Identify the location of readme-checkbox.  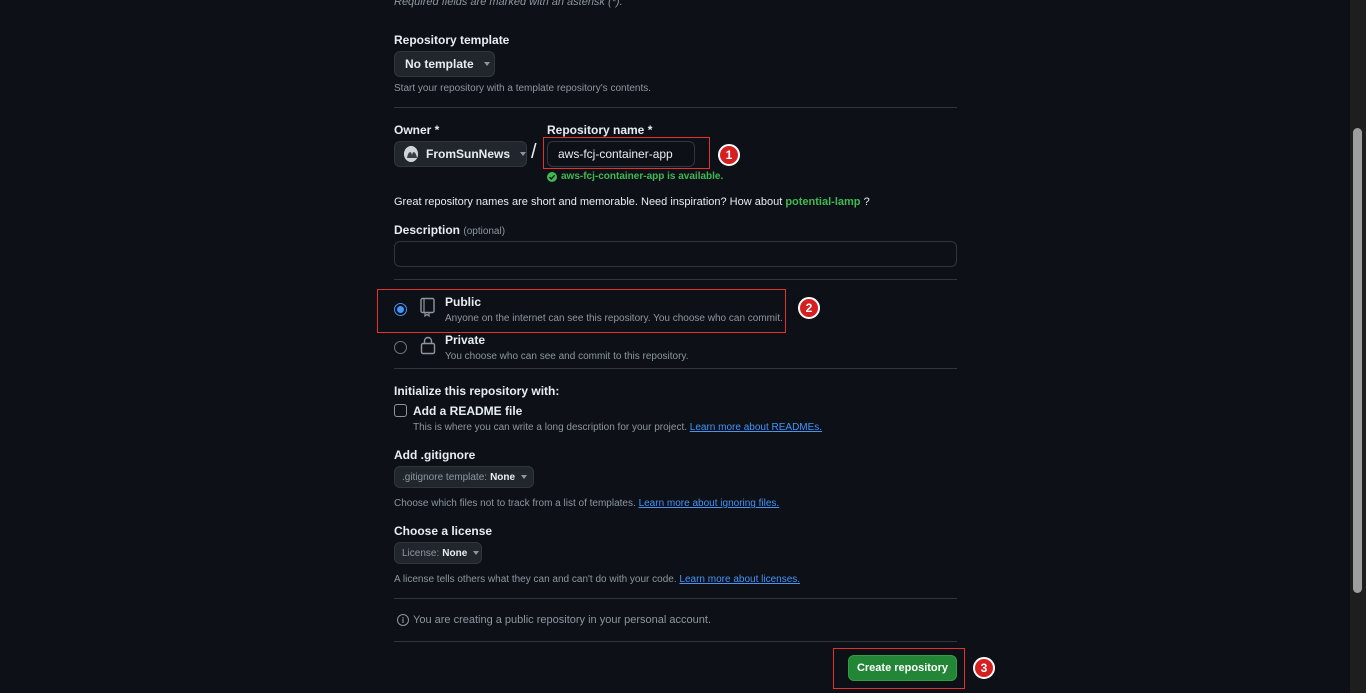
(400, 410).